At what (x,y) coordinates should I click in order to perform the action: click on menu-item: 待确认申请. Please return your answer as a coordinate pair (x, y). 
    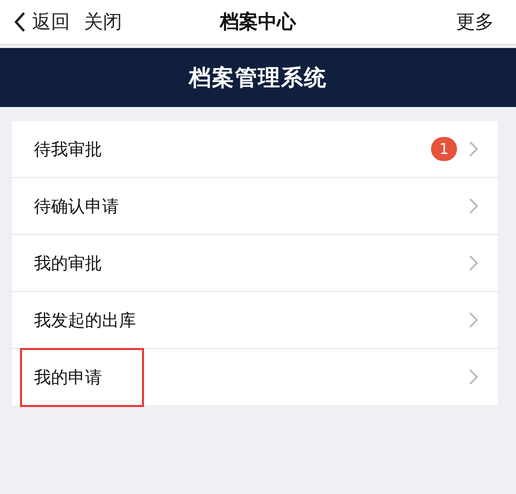
    Looking at the image, I should click on (255, 206).